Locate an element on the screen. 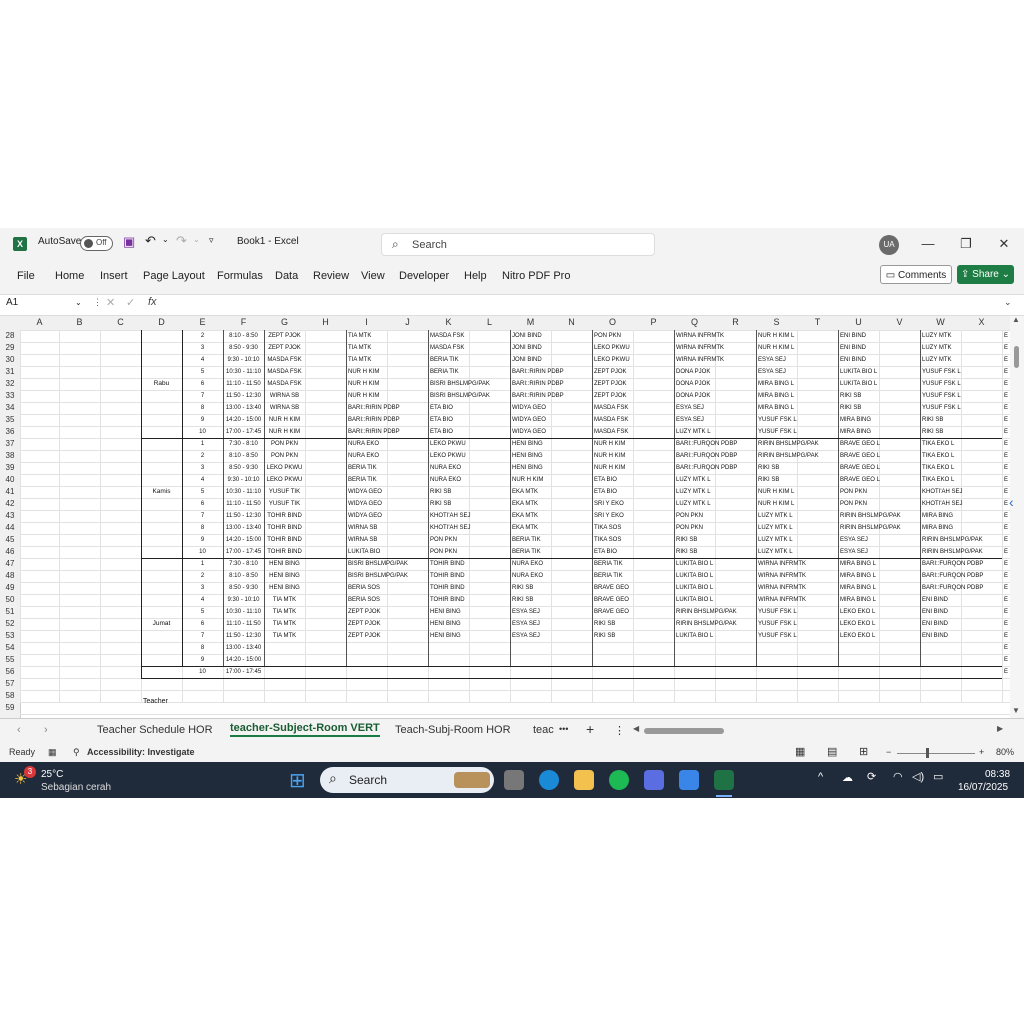 The image size is (1024, 1024). time-cell: 8:10 - 8:50 is located at coordinates (243, 336).